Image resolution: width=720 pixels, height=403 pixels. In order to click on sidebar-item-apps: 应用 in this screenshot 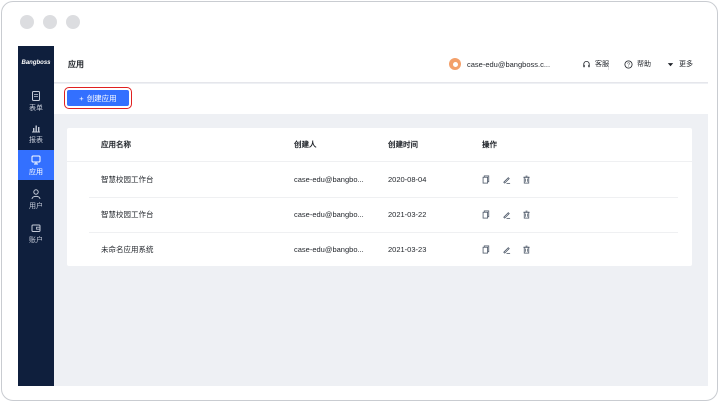, I will do `click(36, 165)`.